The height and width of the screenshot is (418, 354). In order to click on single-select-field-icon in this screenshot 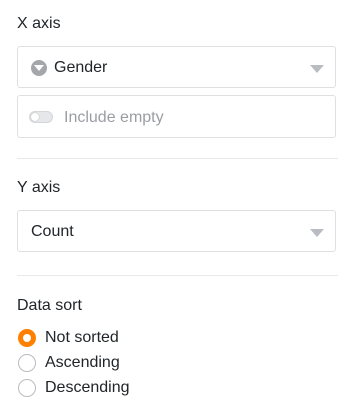, I will do `click(39, 68)`.